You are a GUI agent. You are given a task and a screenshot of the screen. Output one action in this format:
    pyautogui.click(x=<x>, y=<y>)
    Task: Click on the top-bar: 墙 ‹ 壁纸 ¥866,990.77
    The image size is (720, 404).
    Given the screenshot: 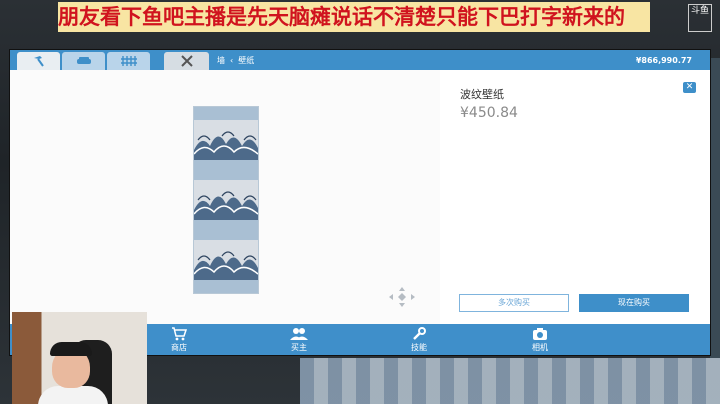 What is the action you would take?
    pyautogui.click(x=360, y=60)
    